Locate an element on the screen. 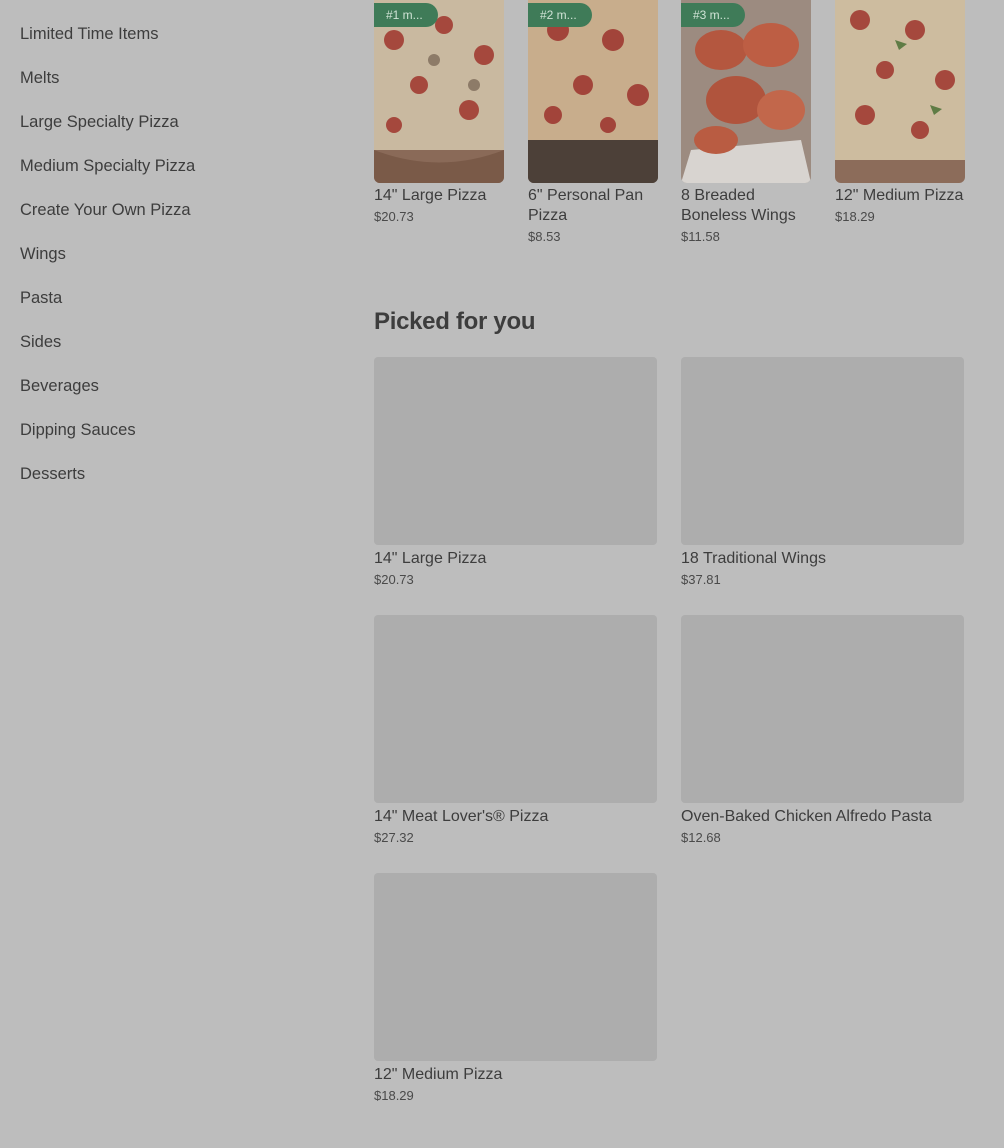 The width and height of the screenshot is (1004, 1148). popular-item-card: 12" Medium Pizza $18.29 is located at coordinates (900, 112).